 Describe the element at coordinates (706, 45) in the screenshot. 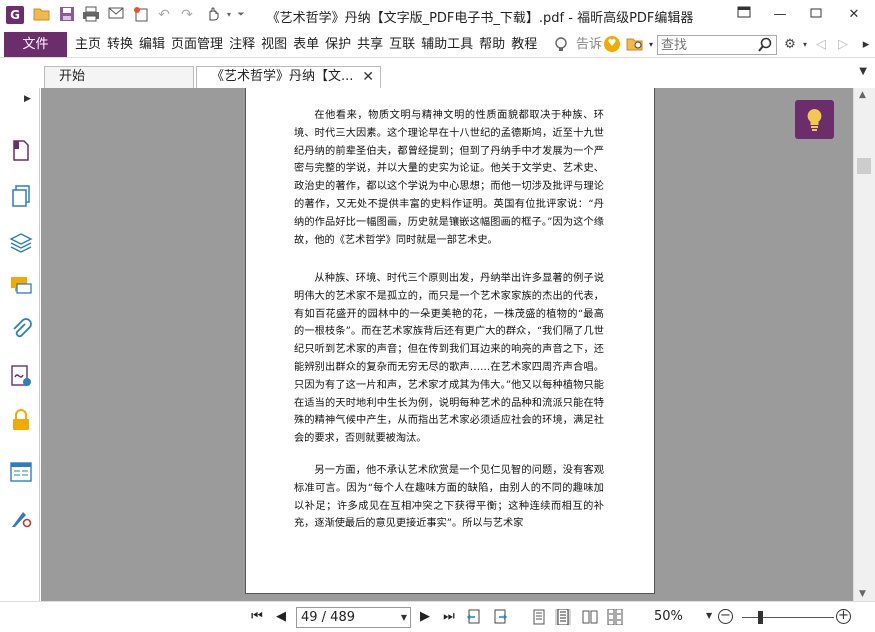

I see `search-input` at that location.